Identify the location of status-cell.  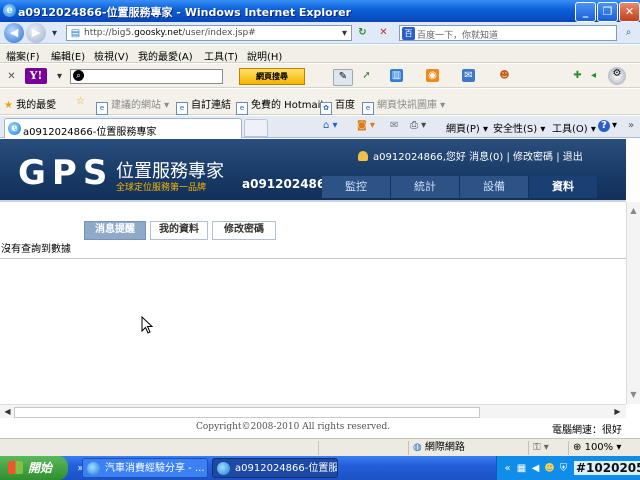
(365, 448).